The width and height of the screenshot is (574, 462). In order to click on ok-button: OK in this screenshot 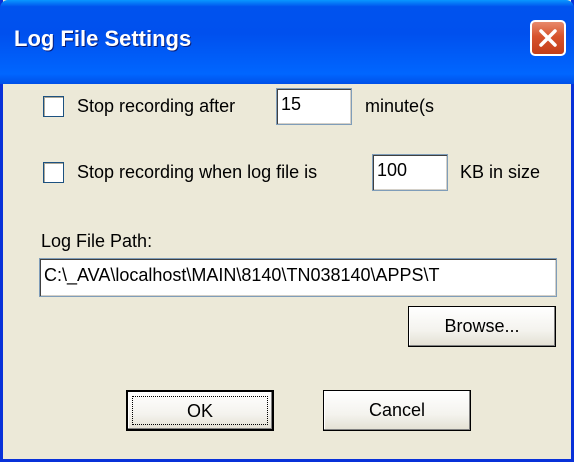, I will do `click(200, 410)`.